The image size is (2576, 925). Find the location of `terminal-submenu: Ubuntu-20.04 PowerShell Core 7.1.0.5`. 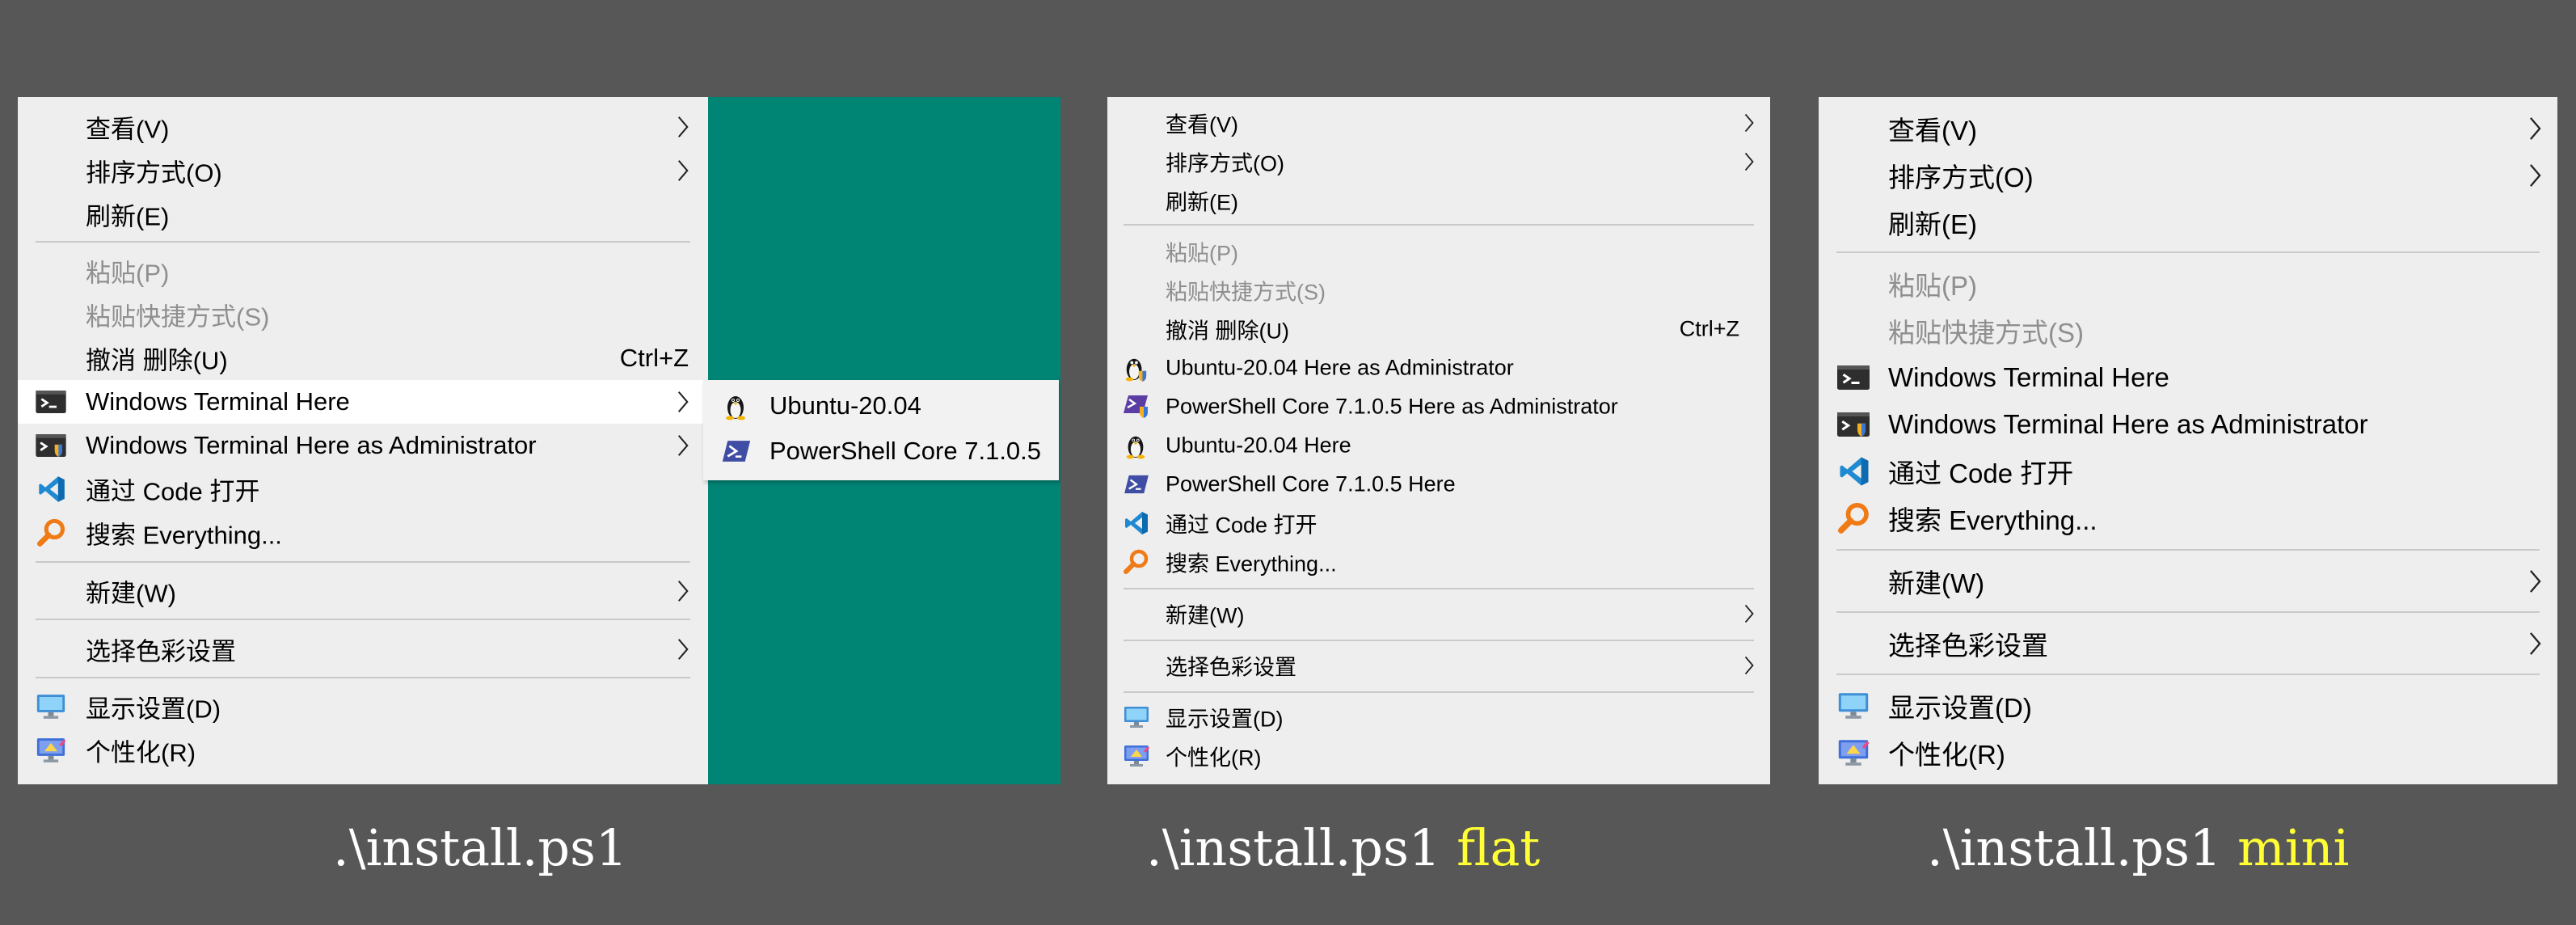

terminal-submenu: Ubuntu-20.04 PowerShell Core 7.1.0.5 is located at coordinates (881, 430).